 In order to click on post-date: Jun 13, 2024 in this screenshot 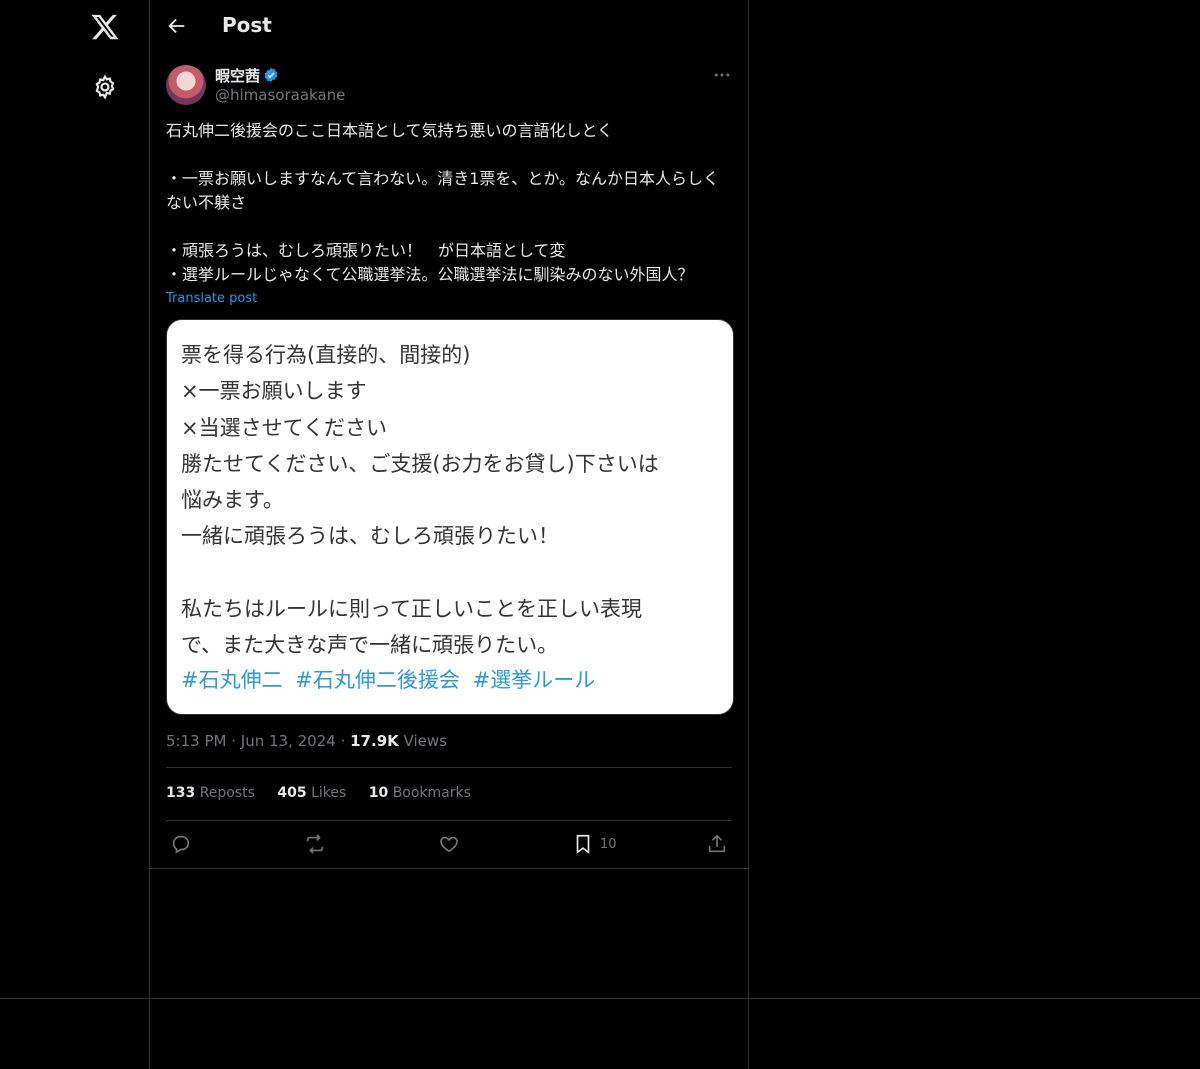, I will do `click(288, 741)`.